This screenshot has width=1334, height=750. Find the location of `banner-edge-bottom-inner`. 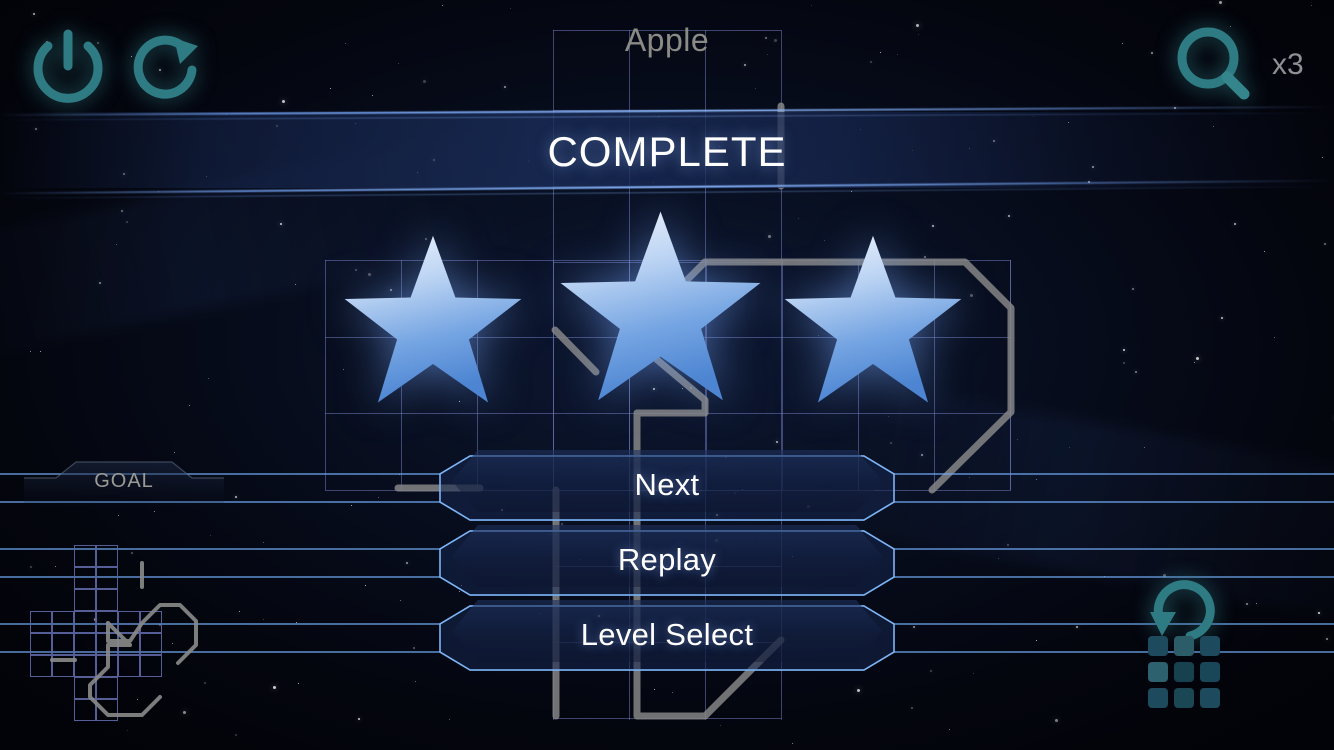

banner-edge-bottom-inner is located at coordinates (667, 192).